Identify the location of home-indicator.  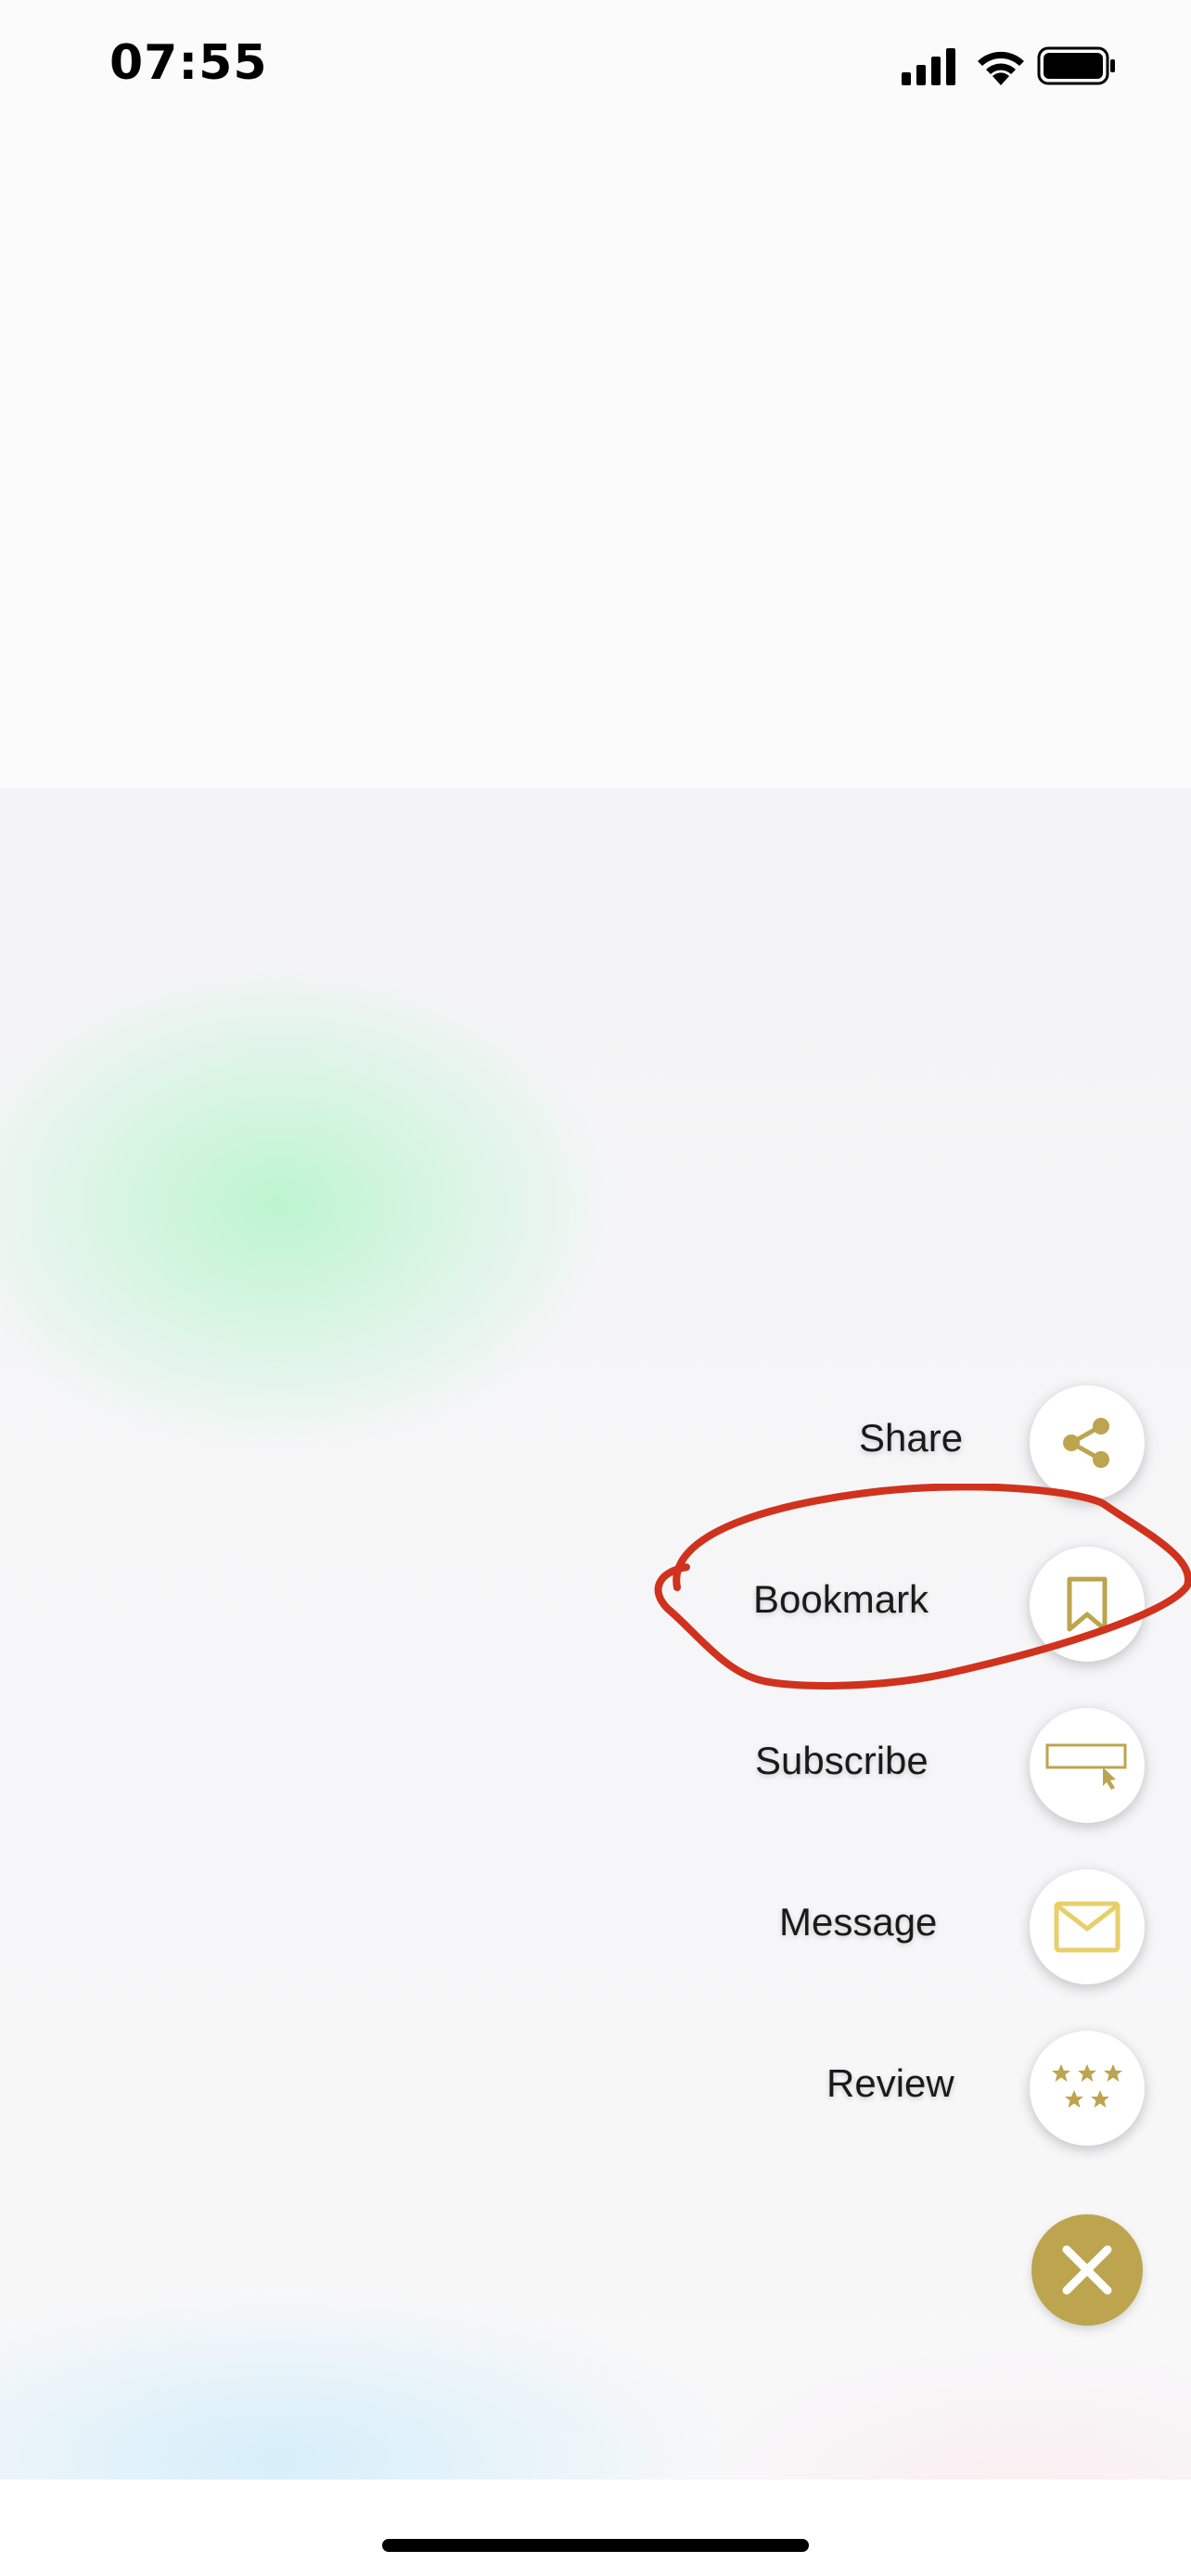
(595, 2545).